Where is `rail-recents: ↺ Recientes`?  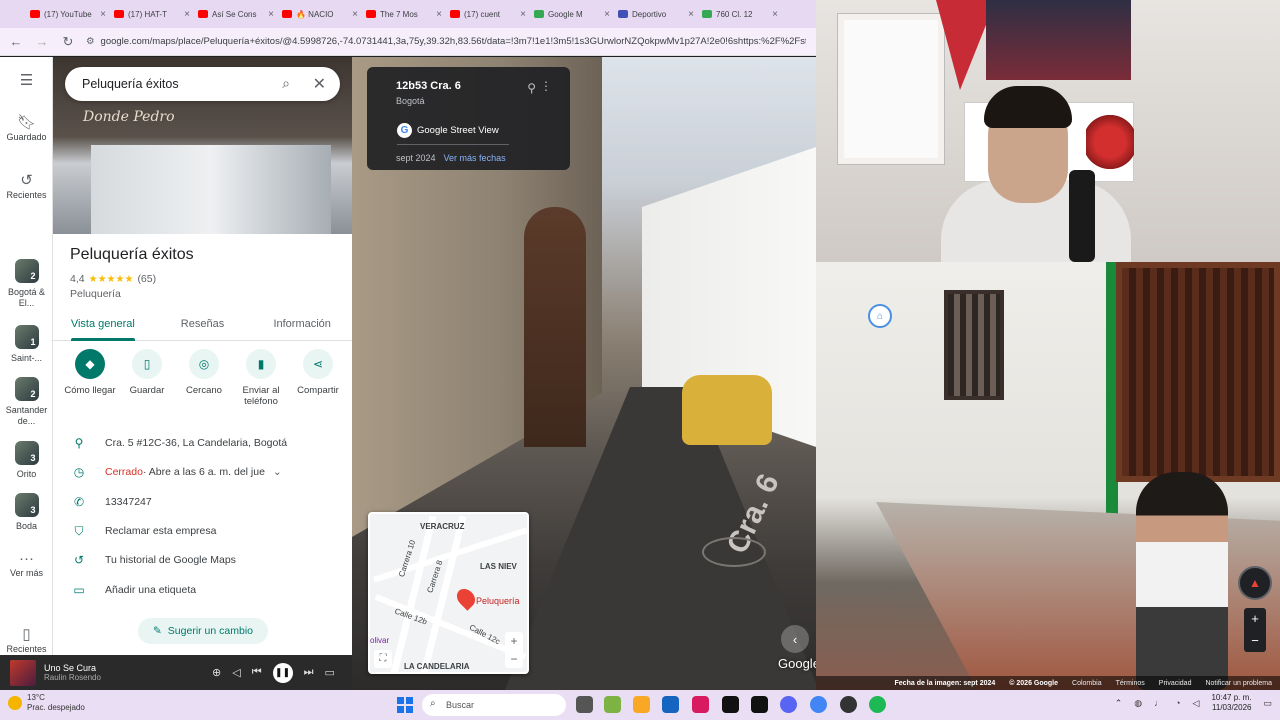 rail-recents: ↺ Recientes is located at coordinates (26, 187).